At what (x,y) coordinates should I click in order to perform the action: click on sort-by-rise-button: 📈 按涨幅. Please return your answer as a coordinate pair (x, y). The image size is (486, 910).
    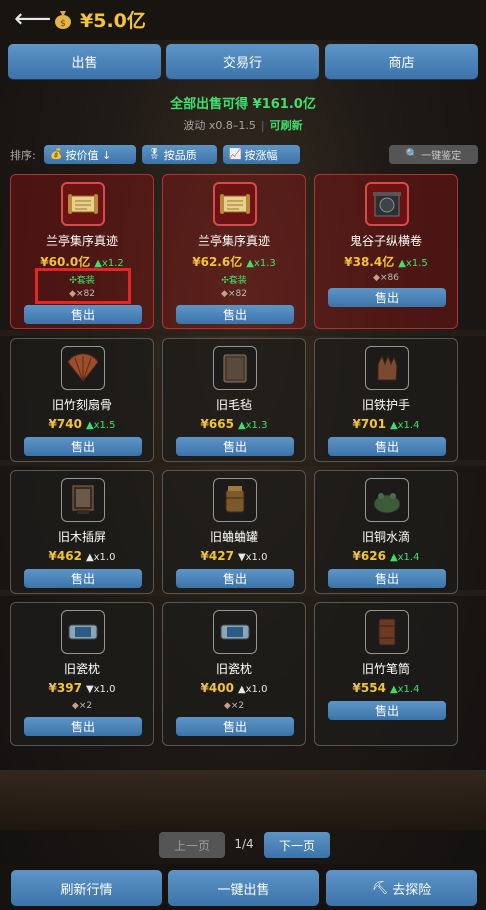
    Looking at the image, I should click on (261, 154).